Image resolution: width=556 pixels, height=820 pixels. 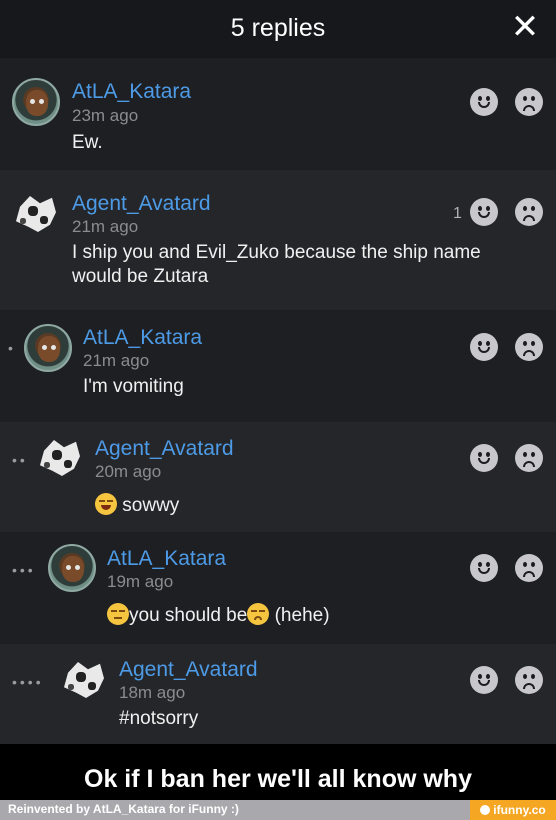 I want to click on thread-depth-dots: ••••, so click(x=28, y=682).